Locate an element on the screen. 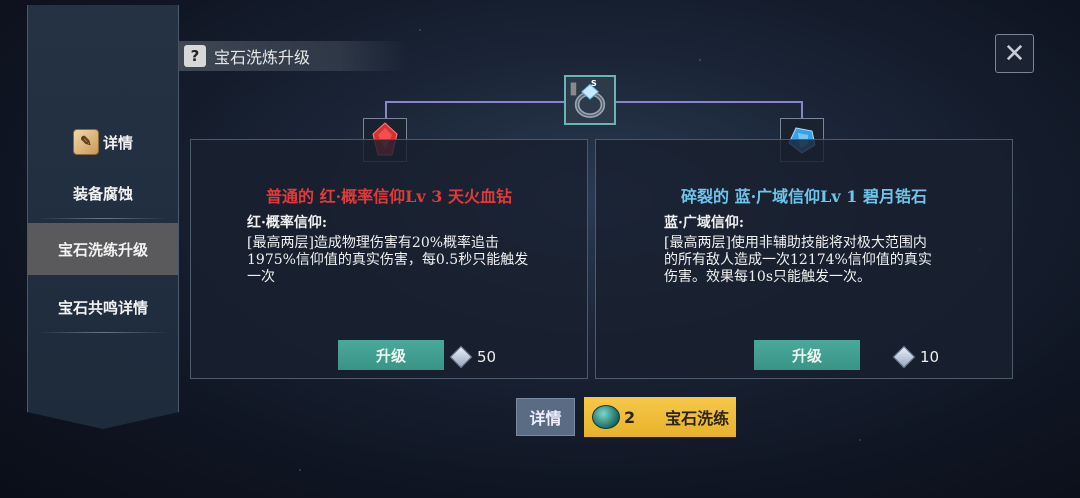  gem-title: 碎裂的 蓝·广域信仰Lv 1 碧月锆石 is located at coordinates (804, 196).